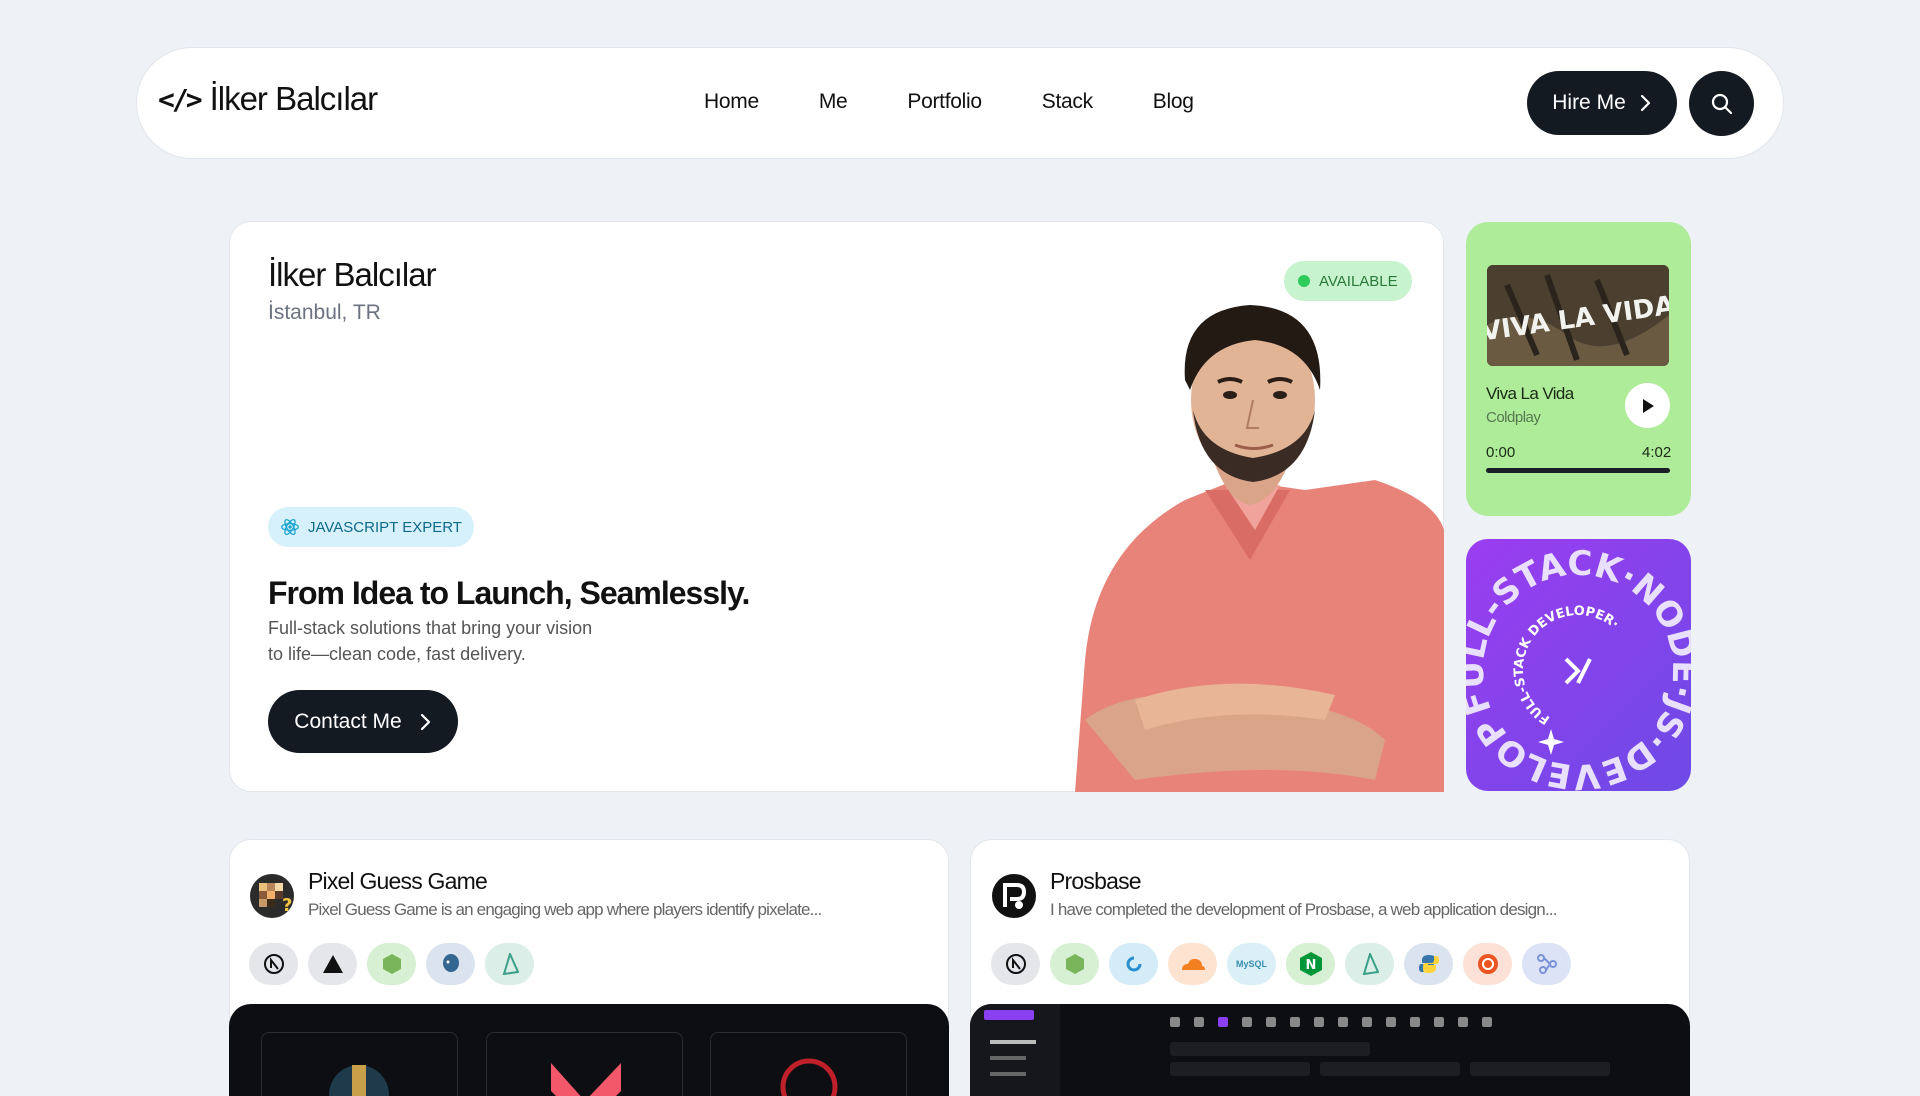  Describe the element at coordinates (731, 102) in the screenshot. I see `nav-home: Home` at that location.